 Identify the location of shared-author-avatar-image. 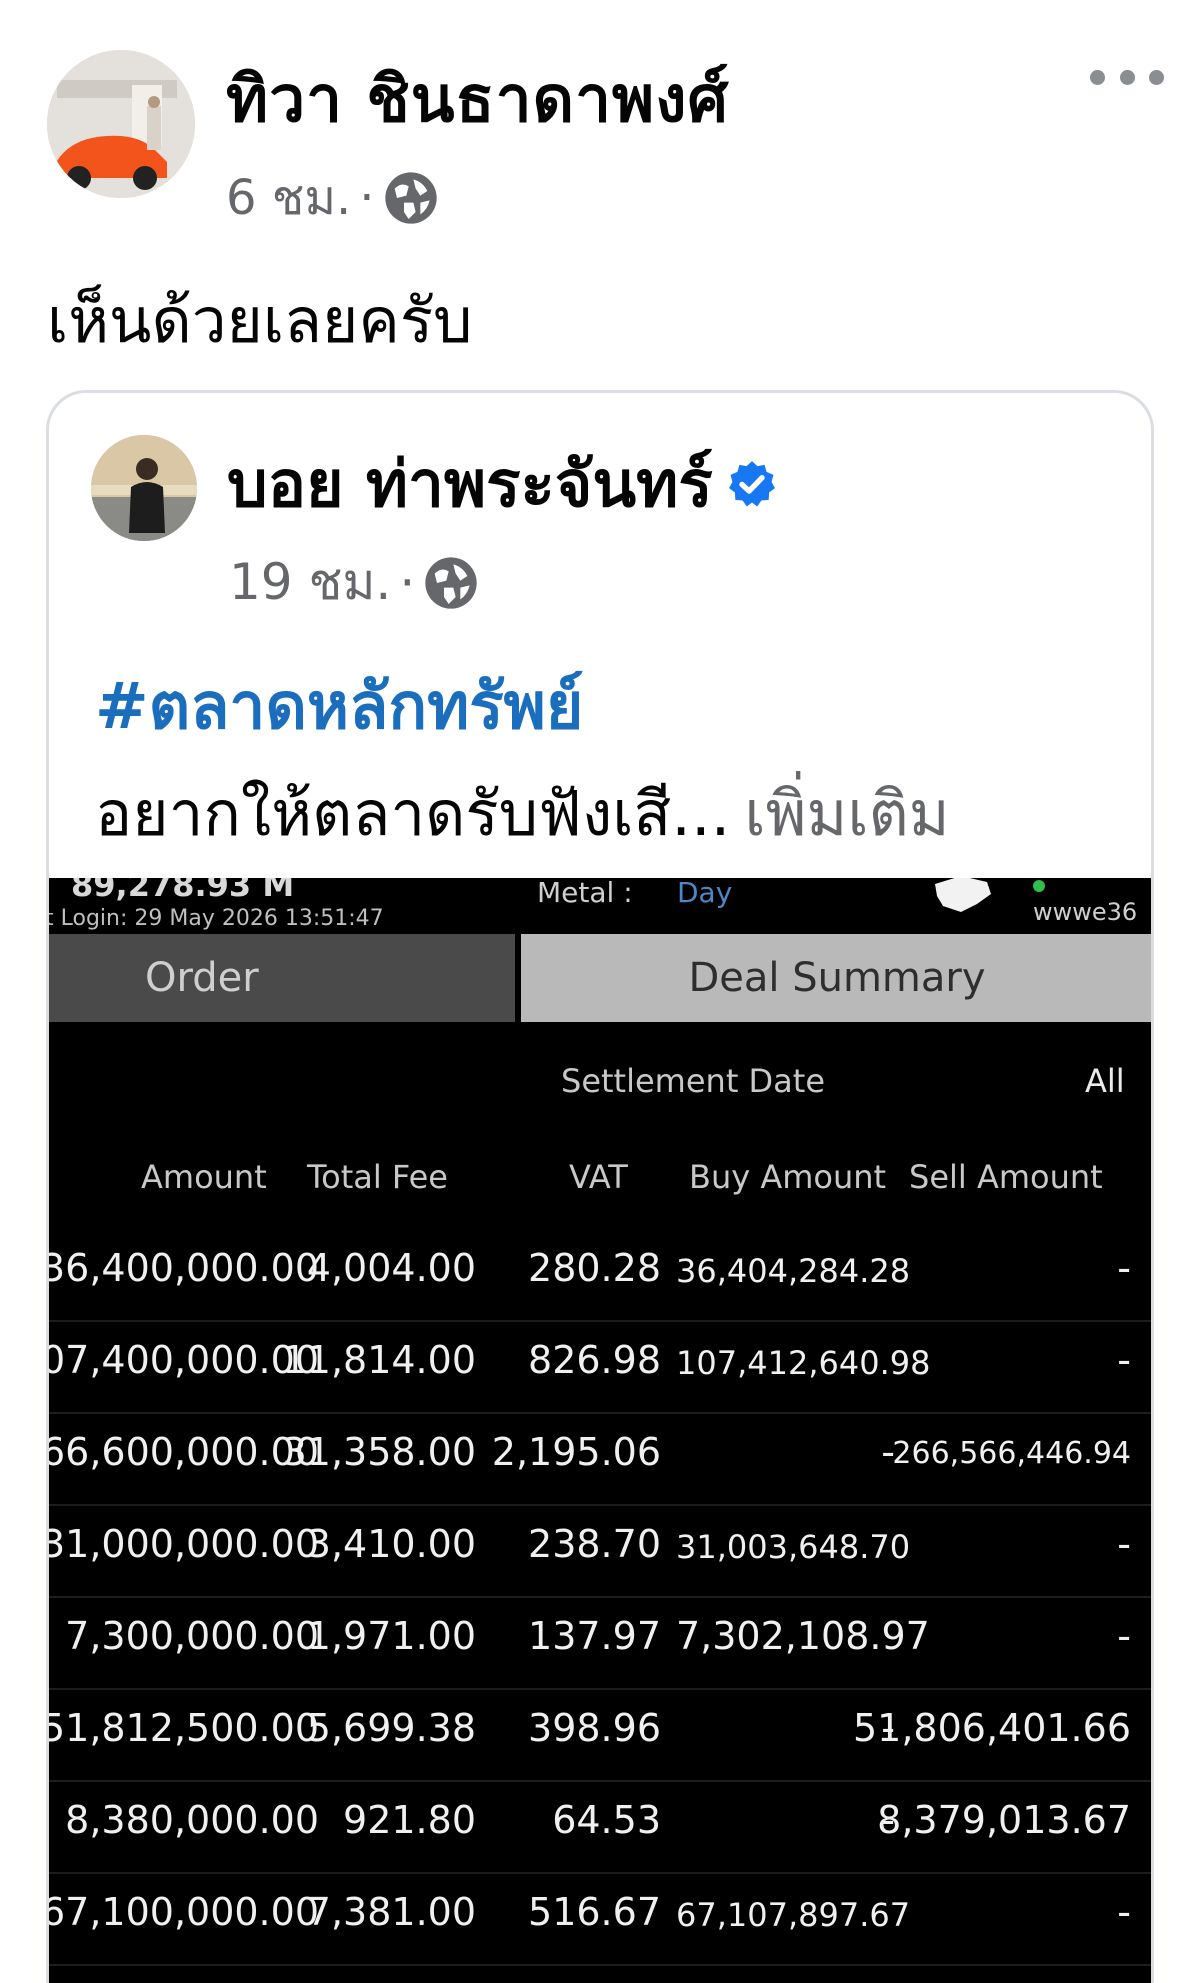
(144, 488).